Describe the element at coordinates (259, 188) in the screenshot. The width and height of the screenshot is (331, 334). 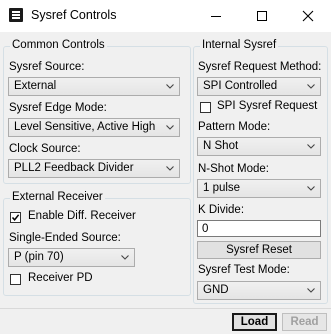
I see `n-shot-mode-select: 1 pulse` at that location.